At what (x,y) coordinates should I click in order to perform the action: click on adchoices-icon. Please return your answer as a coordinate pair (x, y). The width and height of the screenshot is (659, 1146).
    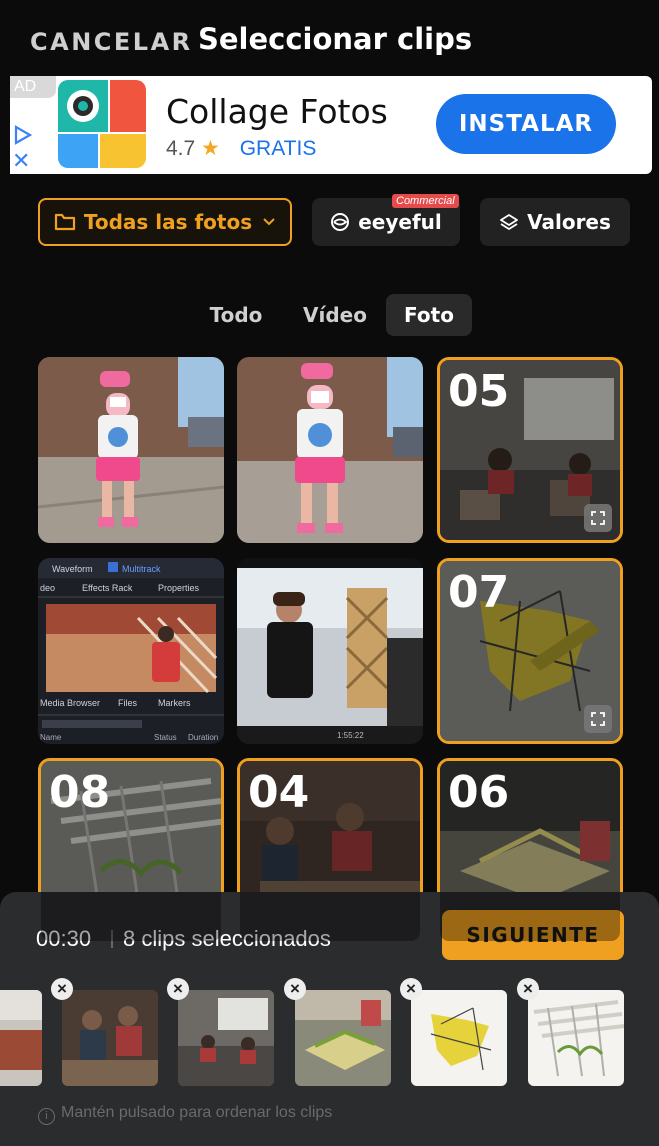
    Looking at the image, I should click on (23, 135).